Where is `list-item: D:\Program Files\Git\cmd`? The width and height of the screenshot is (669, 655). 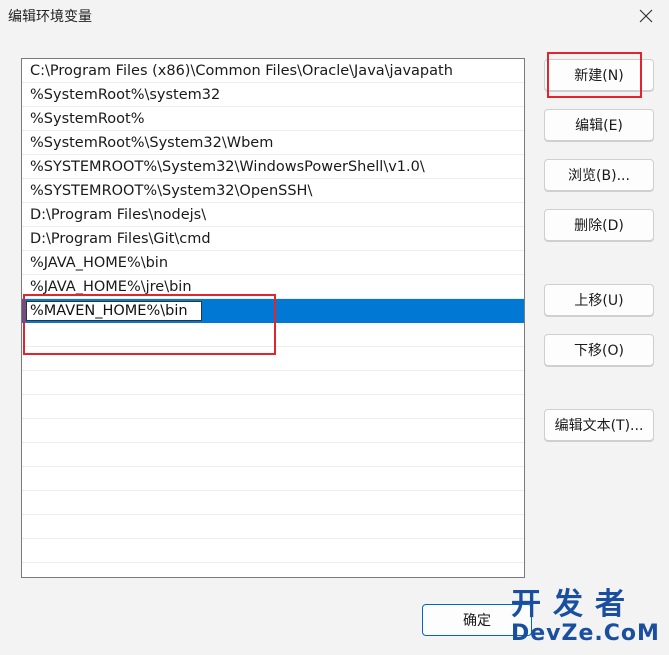 list-item: D:\Program Files\Git\cmd is located at coordinates (273, 239).